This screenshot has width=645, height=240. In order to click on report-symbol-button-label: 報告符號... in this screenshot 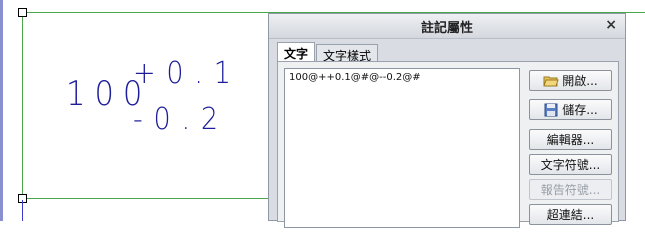, I will do `click(570, 190)`.